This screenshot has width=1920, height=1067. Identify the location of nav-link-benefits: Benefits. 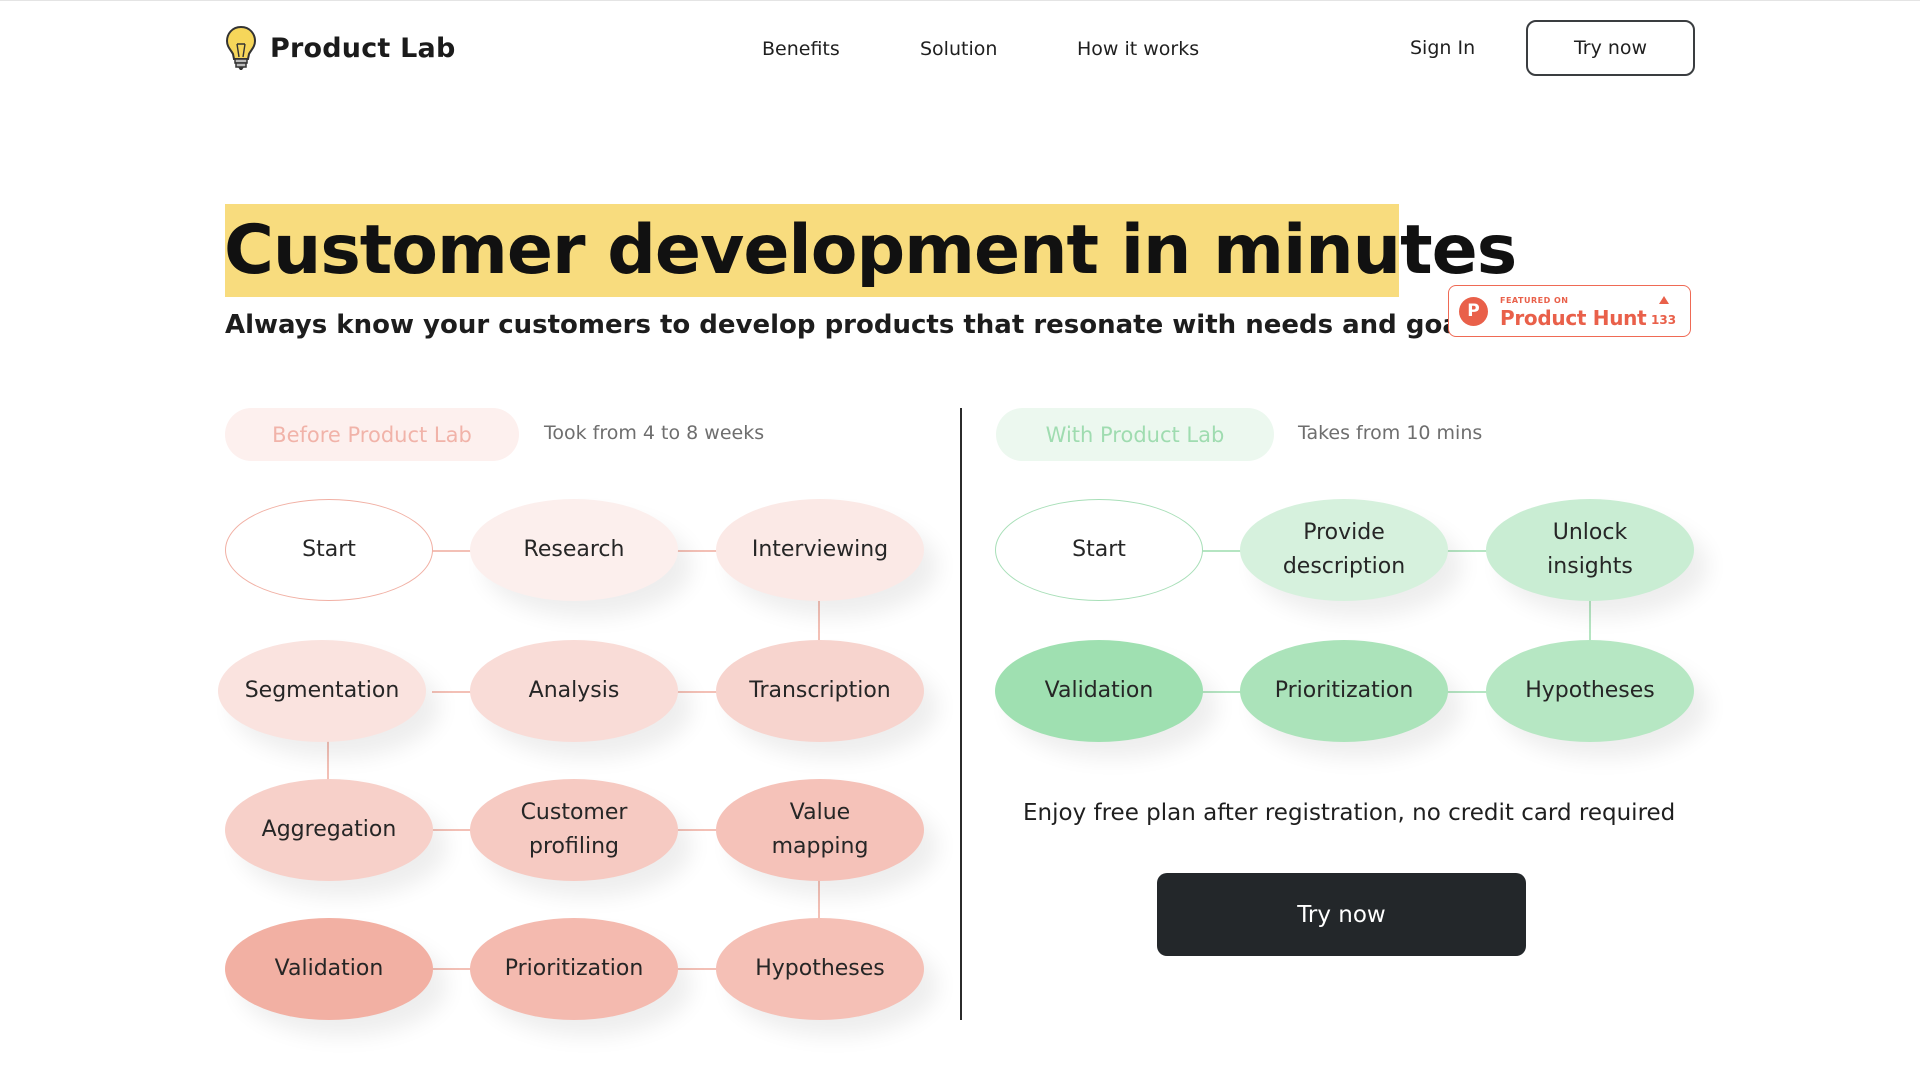
(801, 49).